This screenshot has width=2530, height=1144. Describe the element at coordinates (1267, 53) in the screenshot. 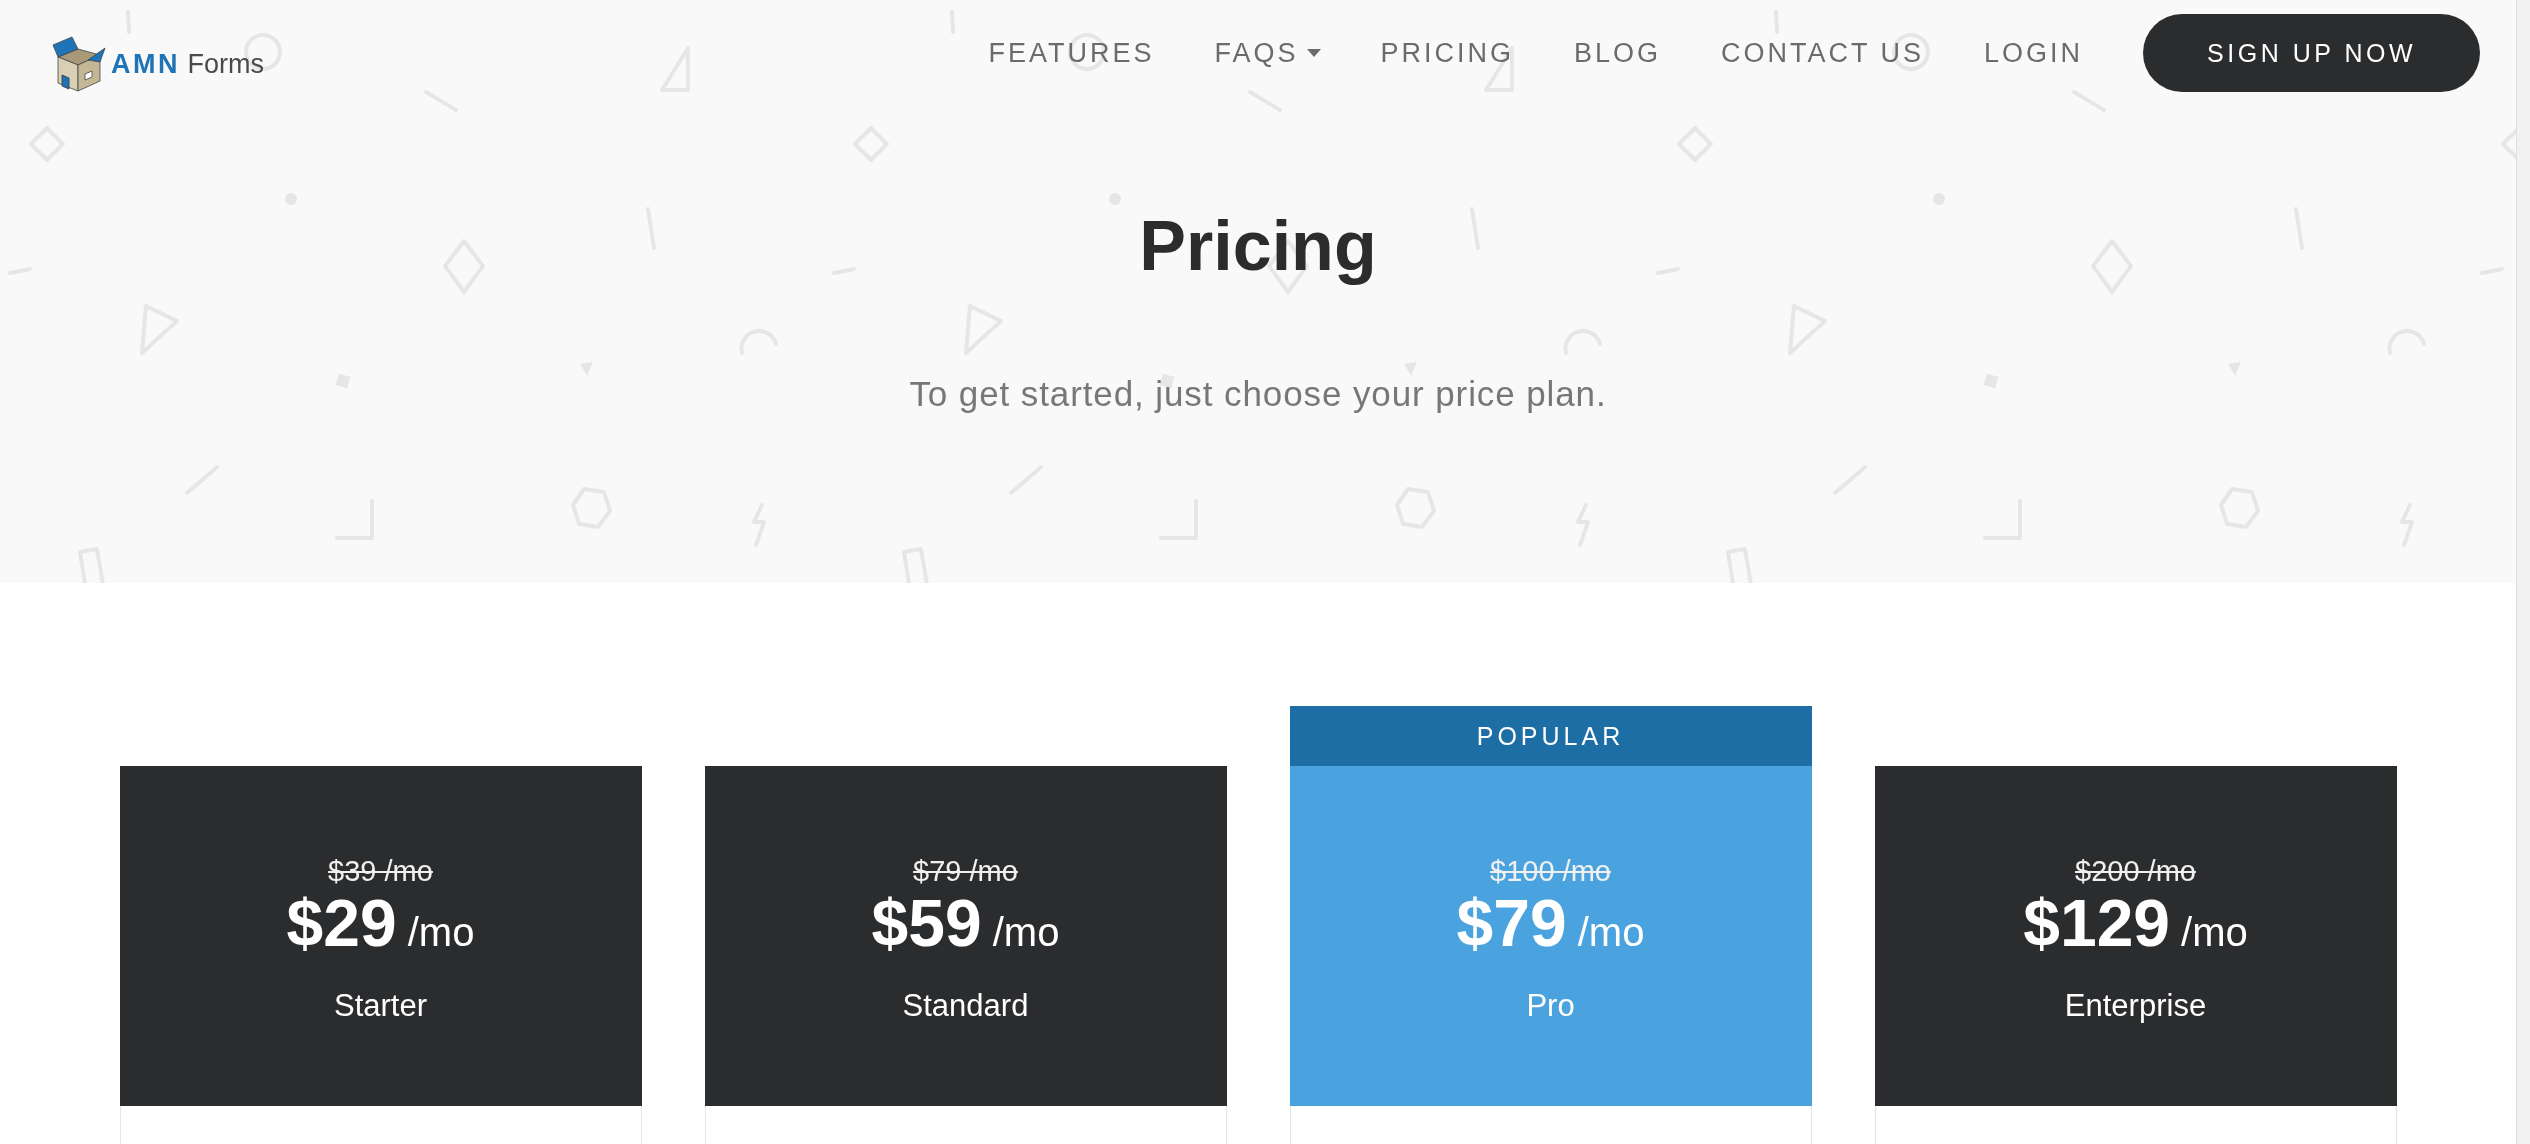

I see `nav-link: FAQS` at that location.